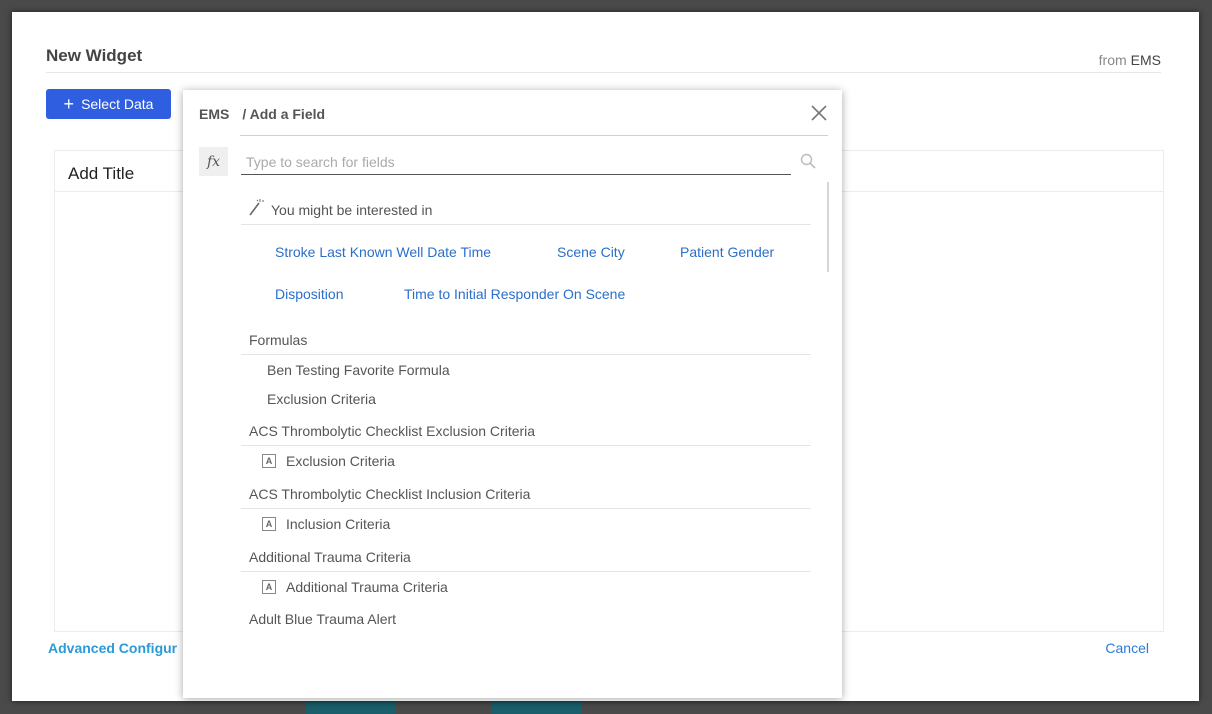  I want to click on breadcrumb-root: EMS, so click(214, 114).